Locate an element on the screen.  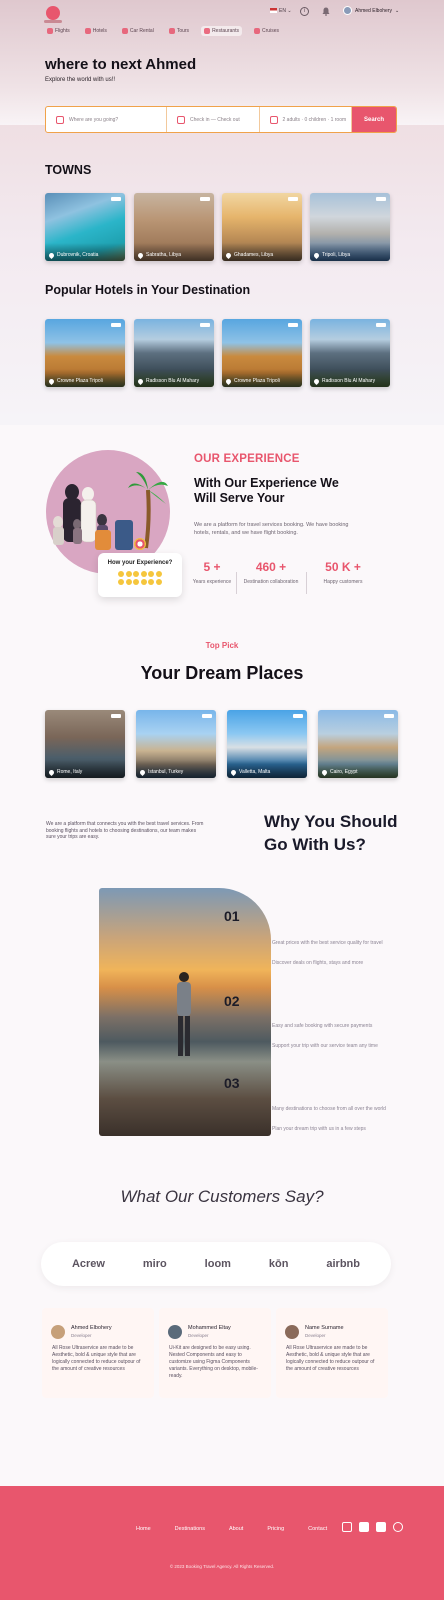
partner-logos: Acrew miro loom kōn airbnb is located at coordinates (216, 1264).